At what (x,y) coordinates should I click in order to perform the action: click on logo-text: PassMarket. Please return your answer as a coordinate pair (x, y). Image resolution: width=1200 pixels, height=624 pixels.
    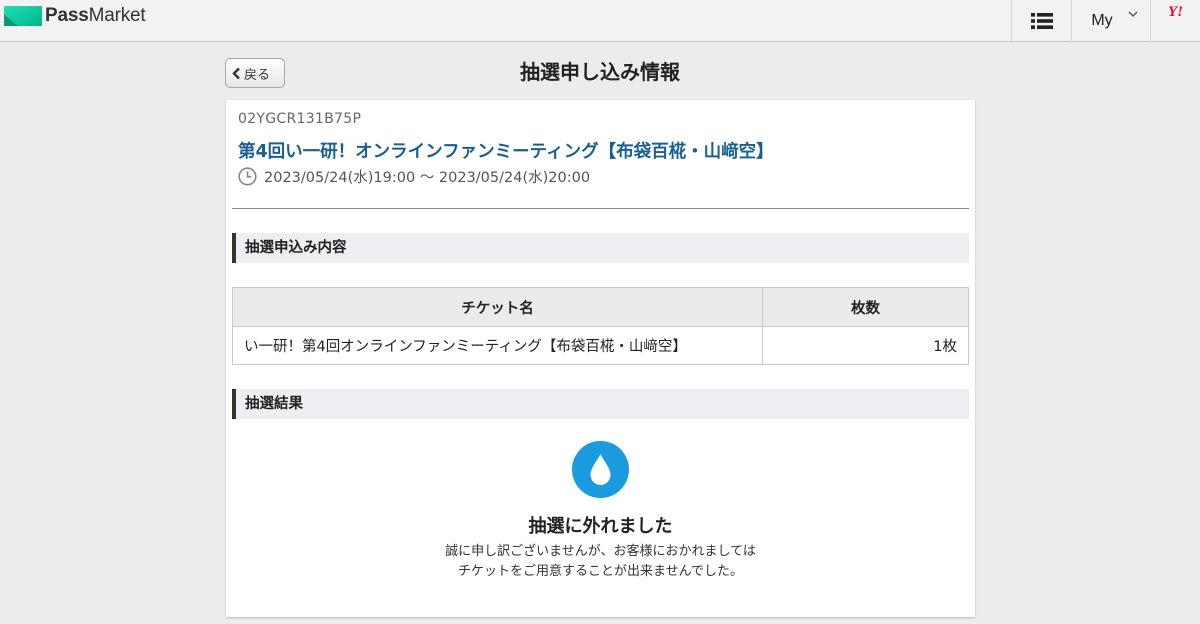
    Looking at the image, I should click on (95, 15).